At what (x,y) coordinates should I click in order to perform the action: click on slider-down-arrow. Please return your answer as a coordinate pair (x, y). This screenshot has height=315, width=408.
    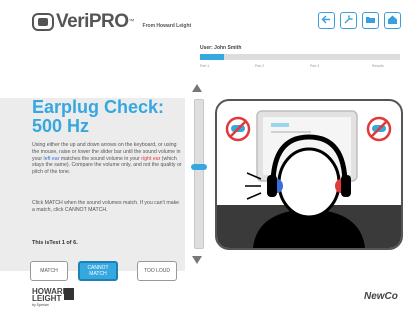
    Looking at the image, I should click on (197, 260).